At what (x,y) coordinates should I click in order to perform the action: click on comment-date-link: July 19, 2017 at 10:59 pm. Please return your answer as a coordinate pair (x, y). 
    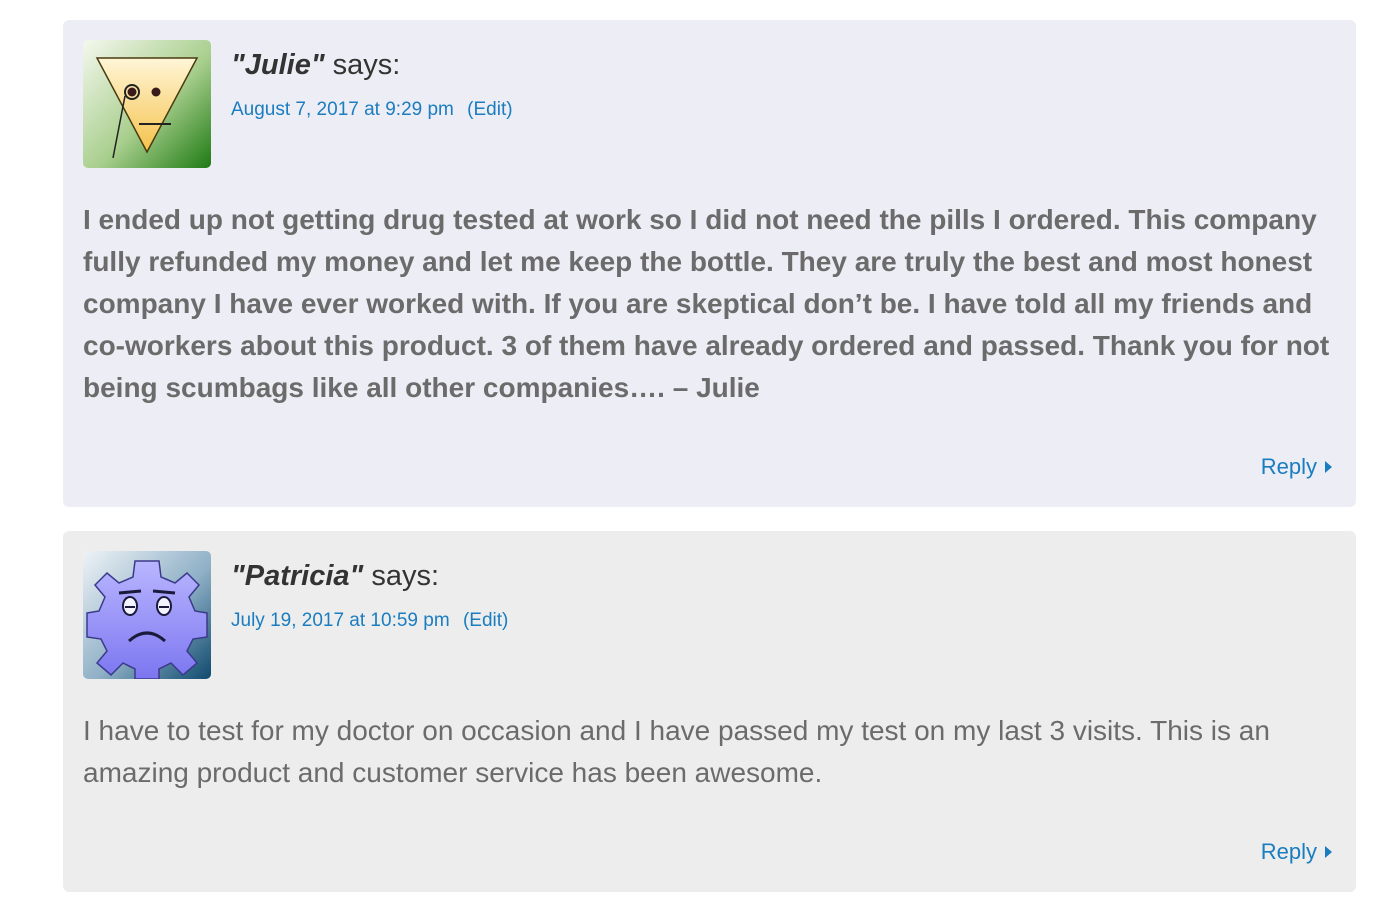
    Looking at the image, I should click on (340, 620).